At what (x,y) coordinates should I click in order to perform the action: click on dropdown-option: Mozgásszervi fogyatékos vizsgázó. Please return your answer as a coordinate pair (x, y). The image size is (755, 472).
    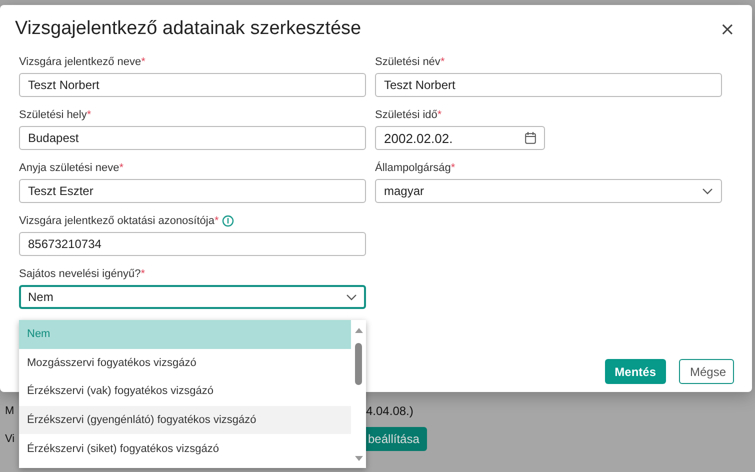
    Looking at the image, I should click on (185, 363).